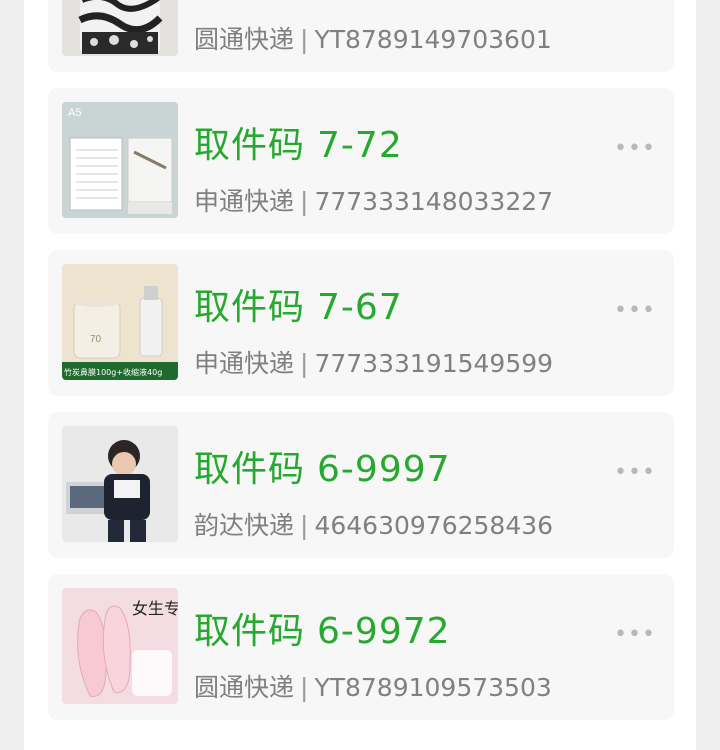  What do you see at coordinates (120, 484) in the screenshot?
I see `product-thumbnail-kids-jacket` at bounding box center [120, 484].